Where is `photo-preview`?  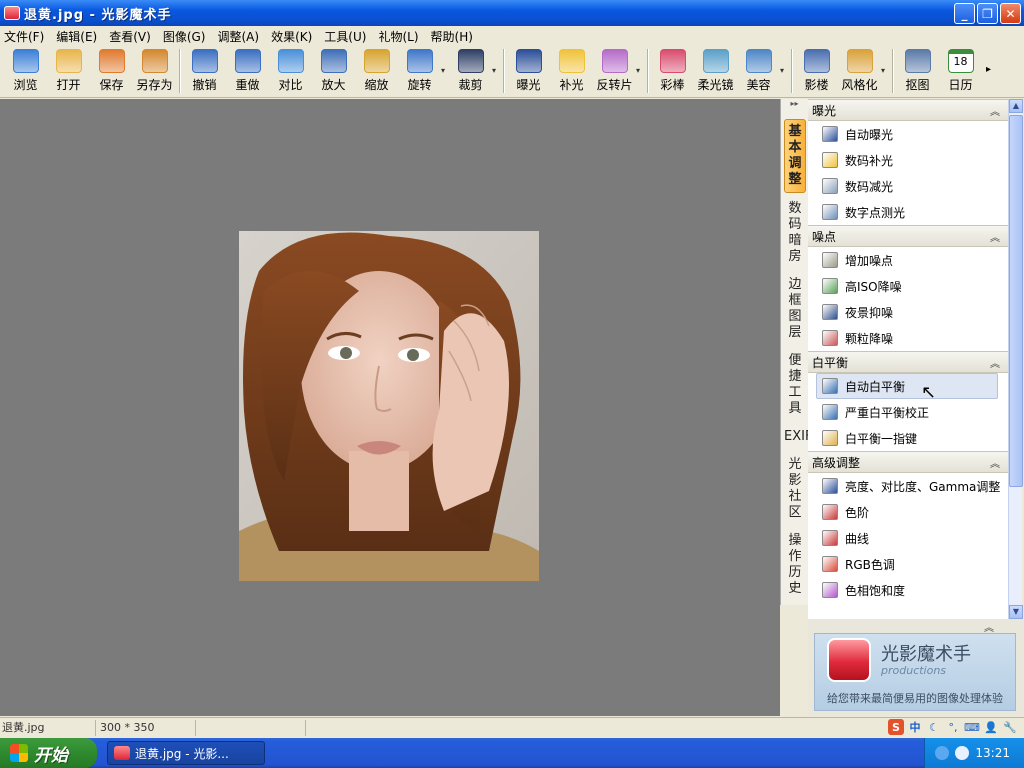
photo-preview is located at coordinates (389, 406).